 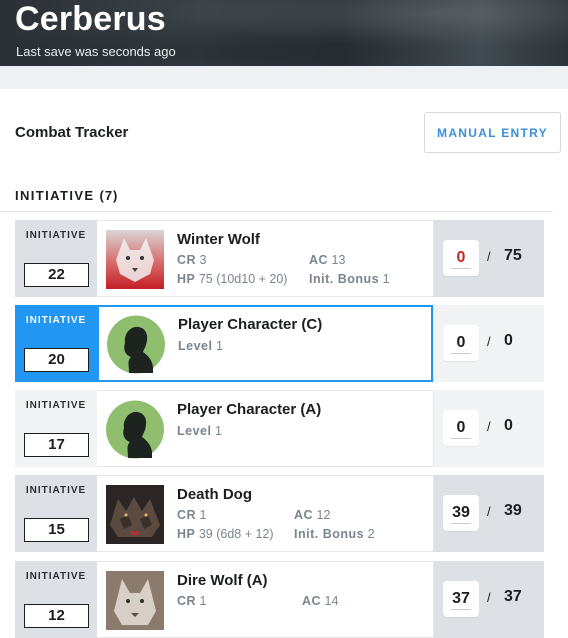 I want to click on init-bonus-stat: Init. Bonus 1, so click(x=349, y=279).